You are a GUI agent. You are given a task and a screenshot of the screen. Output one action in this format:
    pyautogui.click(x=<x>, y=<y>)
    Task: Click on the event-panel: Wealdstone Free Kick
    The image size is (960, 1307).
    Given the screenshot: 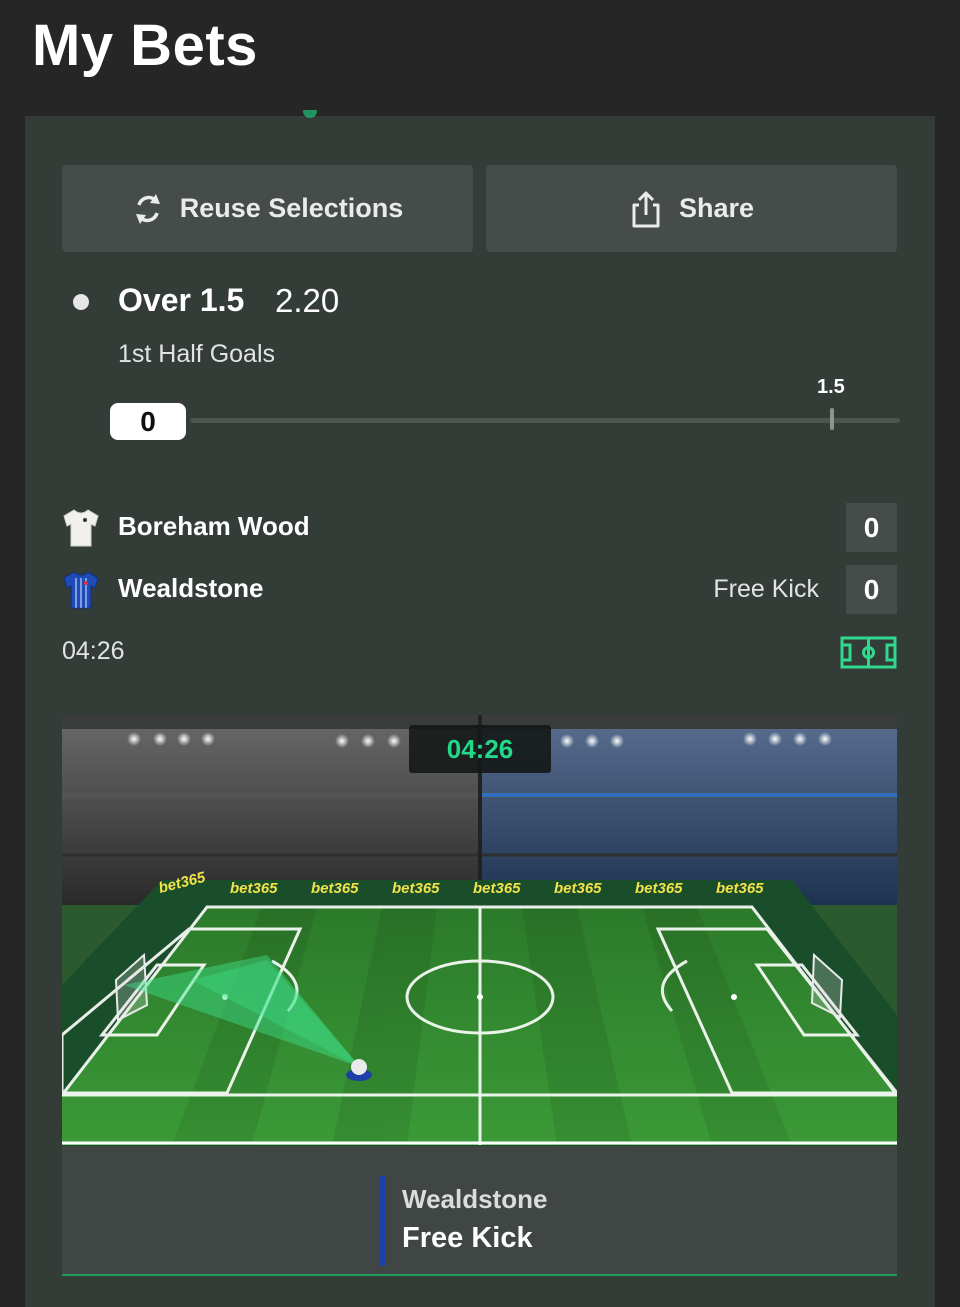 What is the action you would take?
    pyautogui.click(x=479, y=1211)
    